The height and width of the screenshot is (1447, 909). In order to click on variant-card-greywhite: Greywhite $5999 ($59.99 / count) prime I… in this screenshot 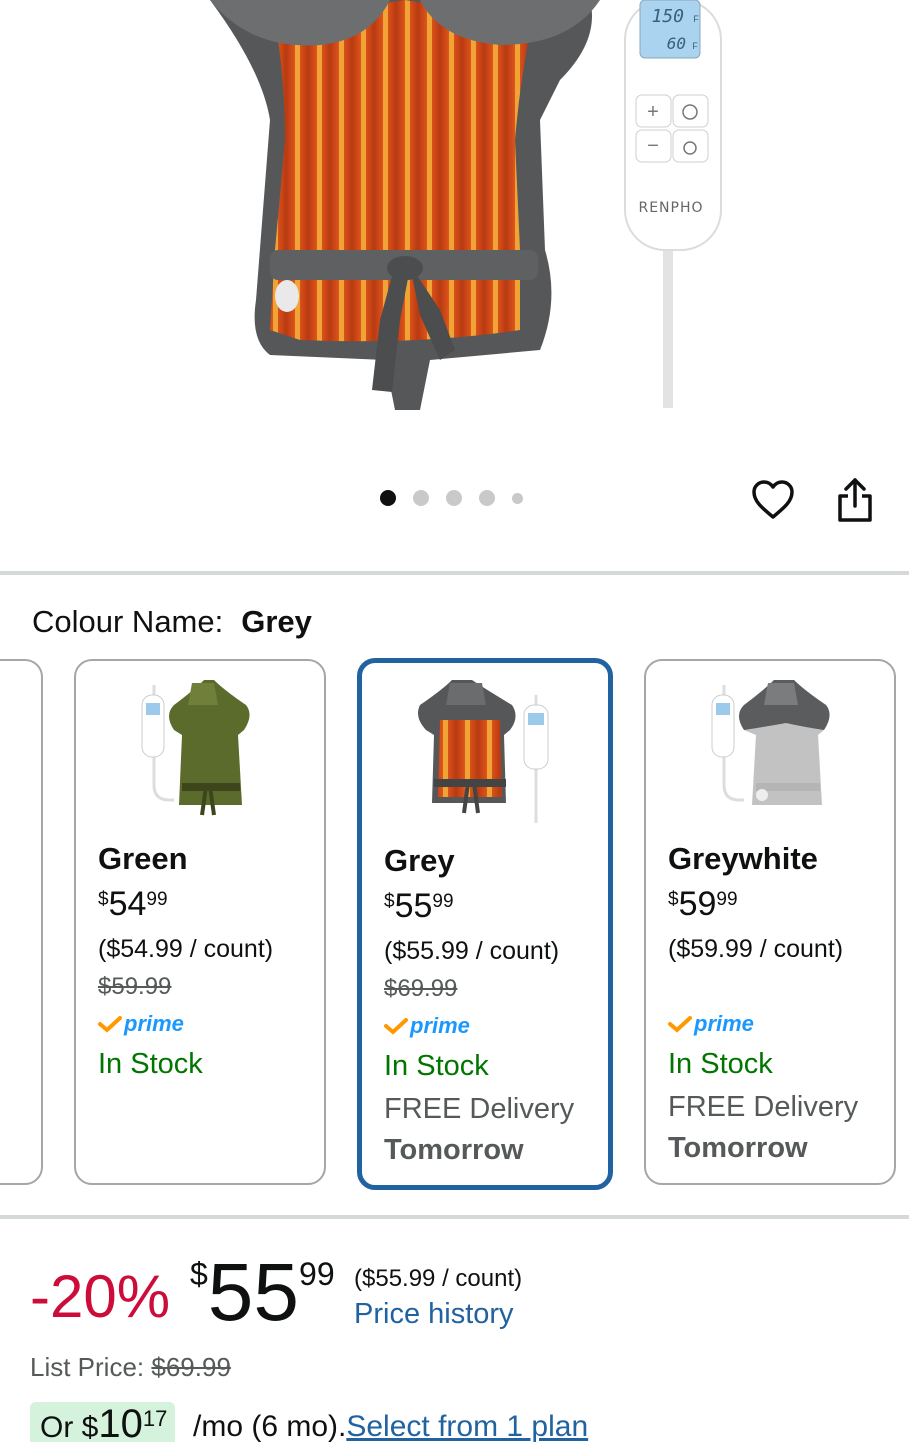, I will do `click(770, 922)`.